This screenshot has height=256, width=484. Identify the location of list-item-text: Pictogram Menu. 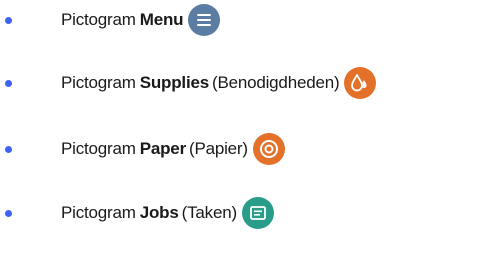
(141, 20).